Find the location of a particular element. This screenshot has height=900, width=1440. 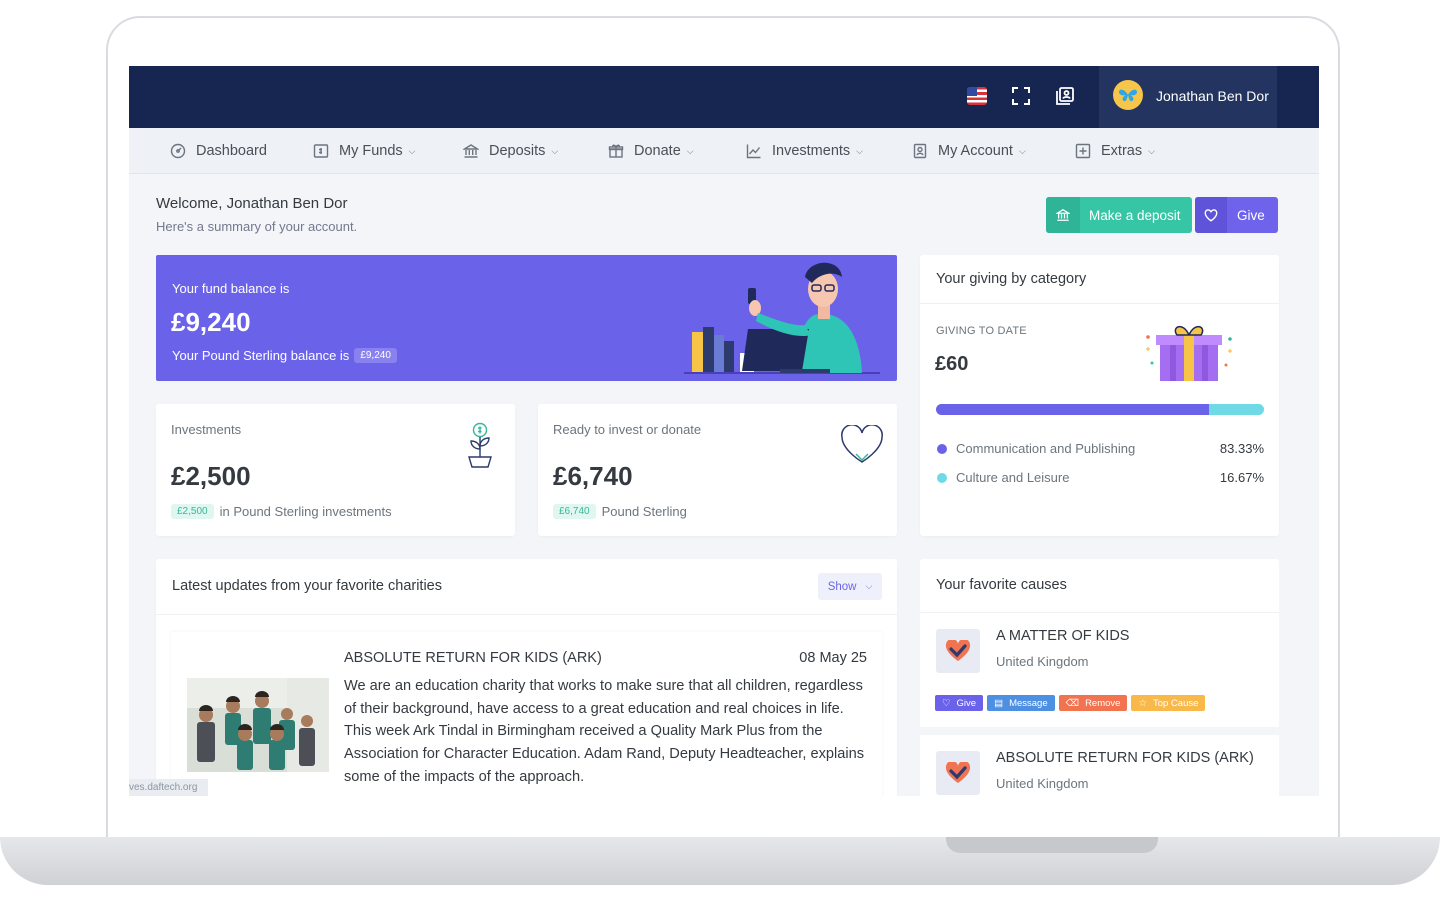

heart-outline-icon is located at coordinates (862, 444).